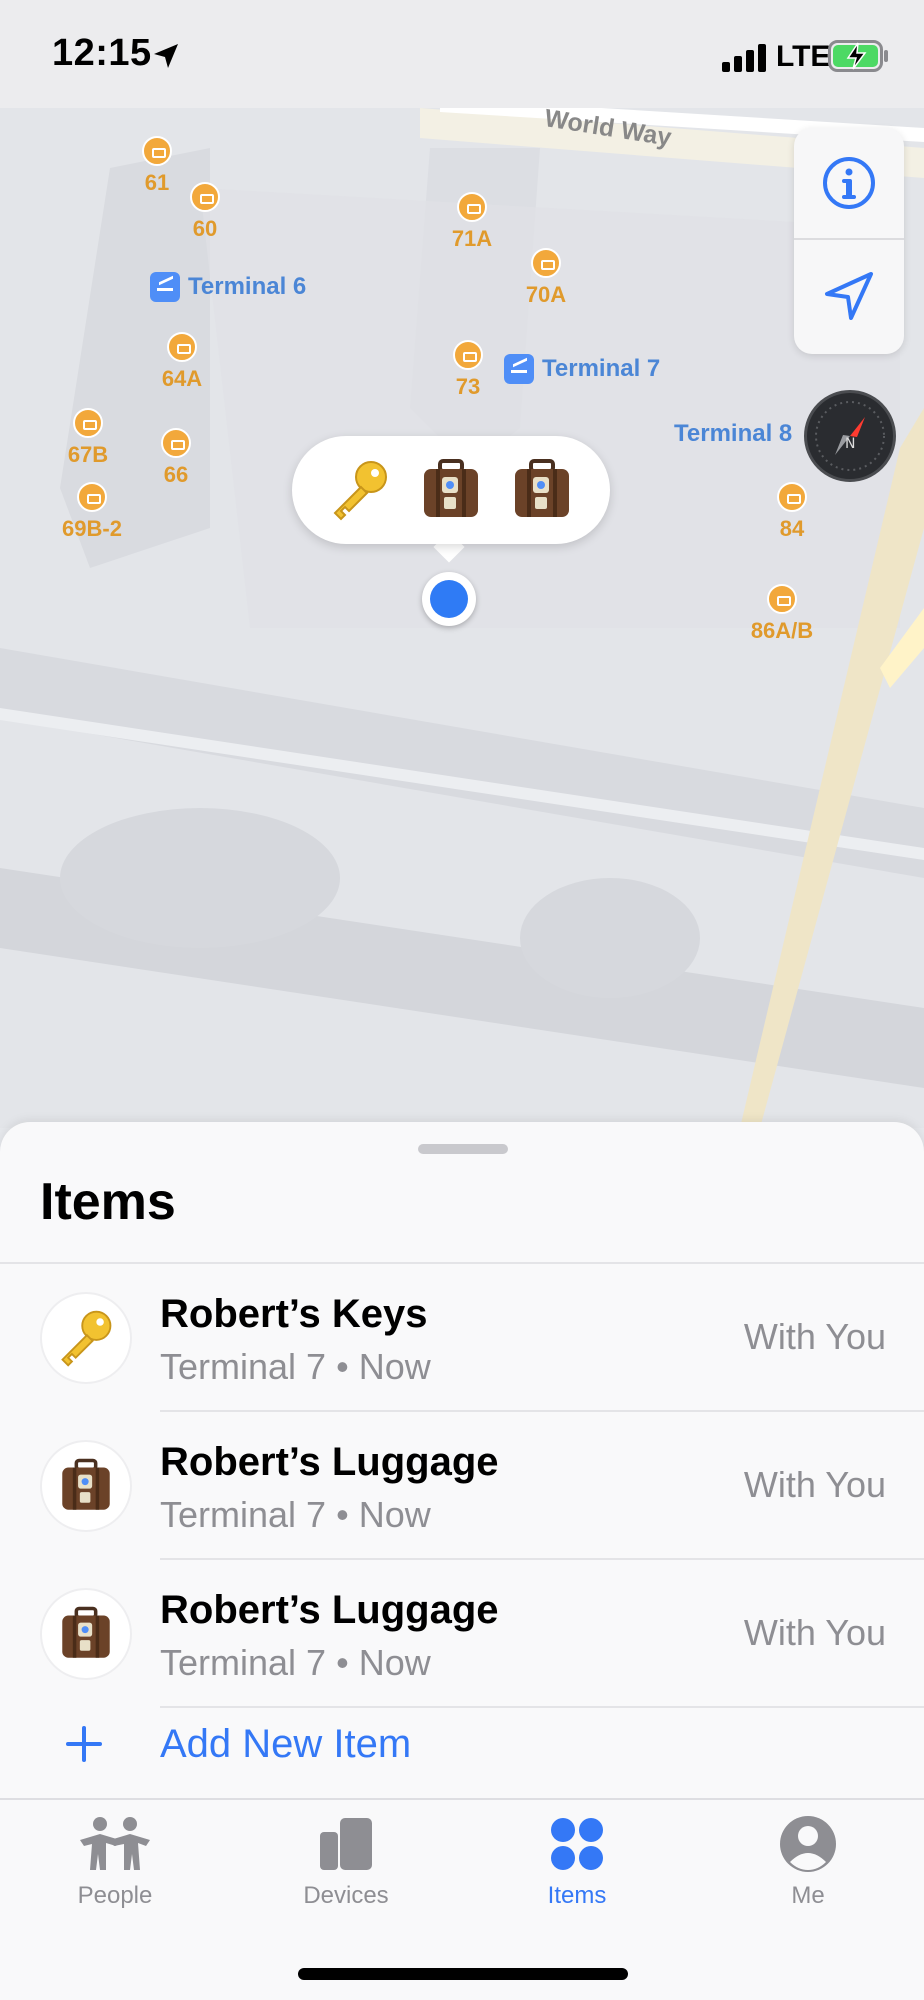 The width and height of the screenshot is (924, 2000). I want to click on gate-label: 67B, so click(88, 454).